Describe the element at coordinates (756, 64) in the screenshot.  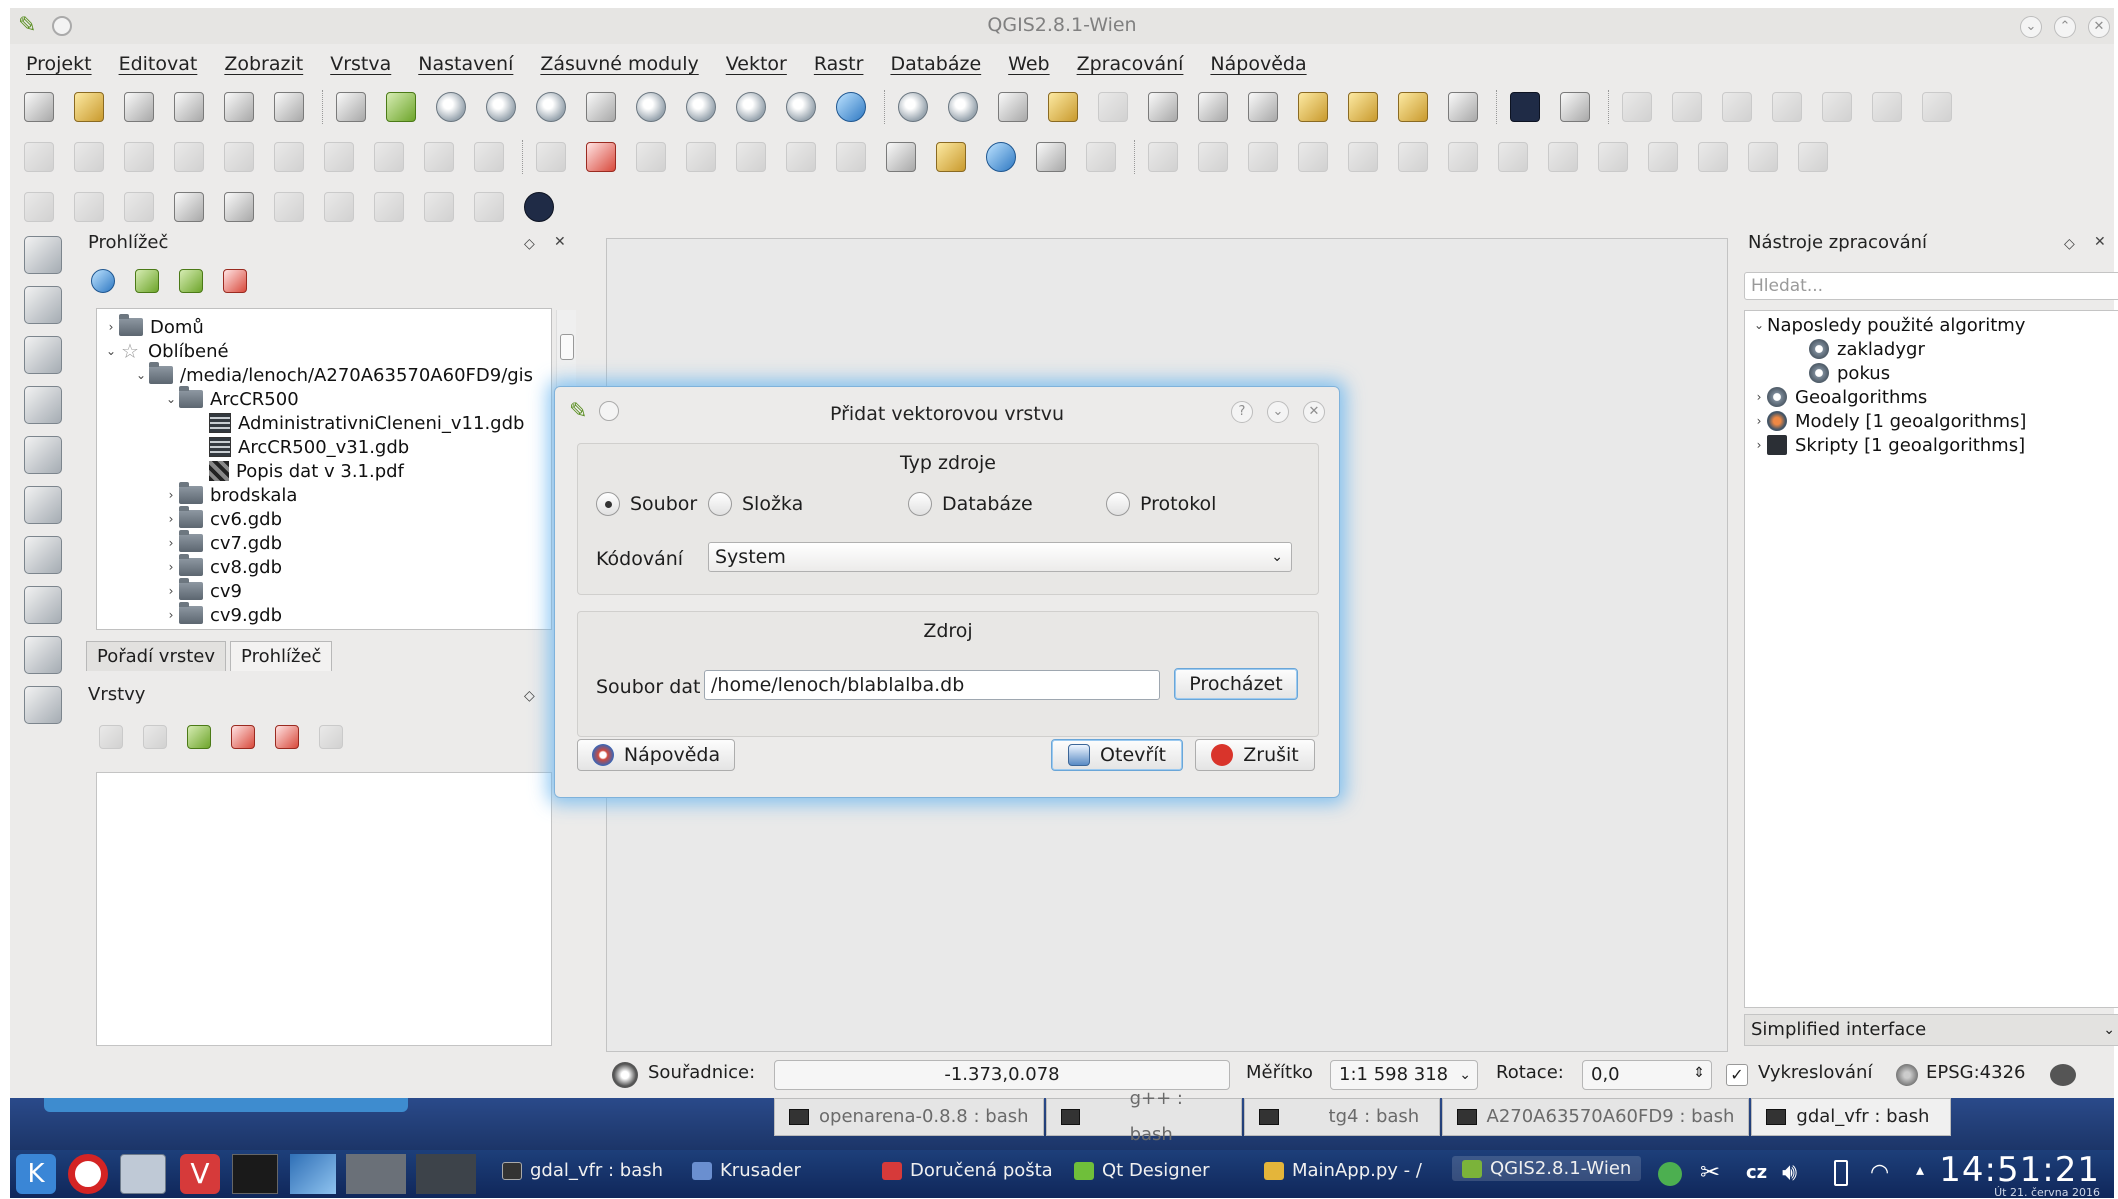
I see `menu-vektor: Vektor` at that location.